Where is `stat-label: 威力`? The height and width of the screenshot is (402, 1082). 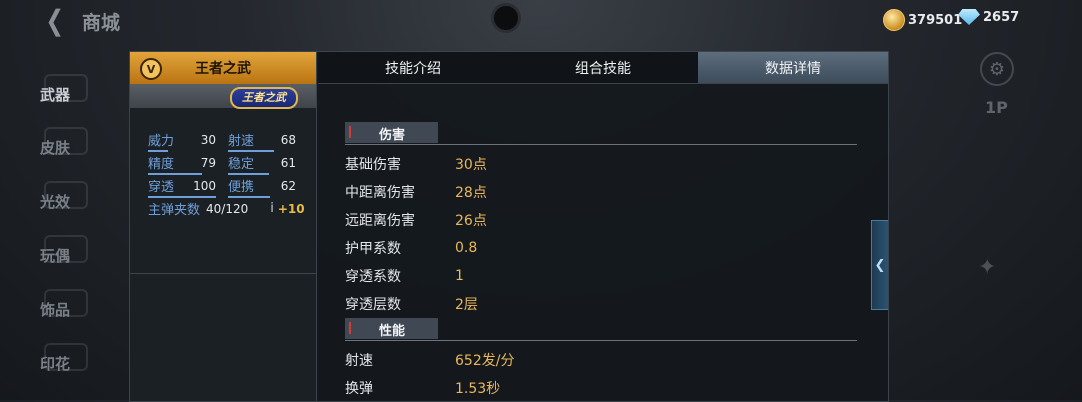 stat-label: 威力 is located at coordinates (161, 141).